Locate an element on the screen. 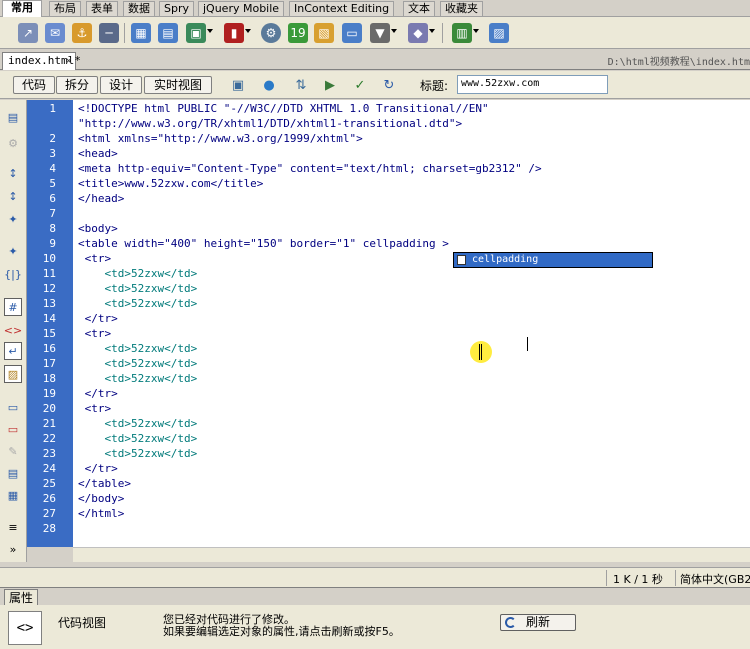  properties-header: 属性 is located at coordinates (375, 596).